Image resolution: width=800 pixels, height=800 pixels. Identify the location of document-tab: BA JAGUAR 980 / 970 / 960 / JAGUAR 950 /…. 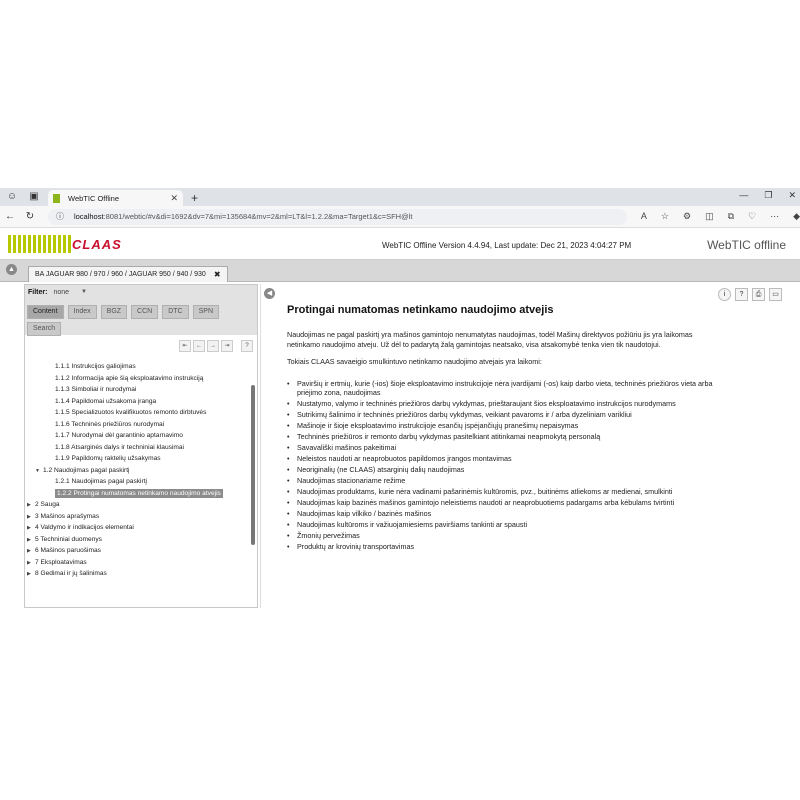
(128, 274).